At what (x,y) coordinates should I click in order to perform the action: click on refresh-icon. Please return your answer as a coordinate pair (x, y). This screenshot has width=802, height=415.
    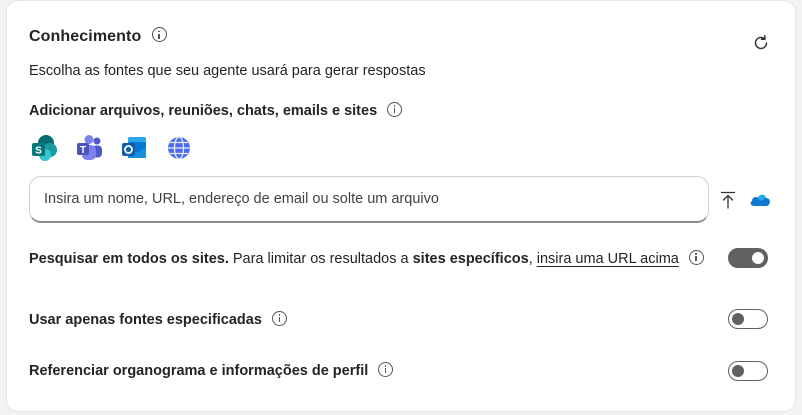
    Looking at the image, I should click on (761, 43).